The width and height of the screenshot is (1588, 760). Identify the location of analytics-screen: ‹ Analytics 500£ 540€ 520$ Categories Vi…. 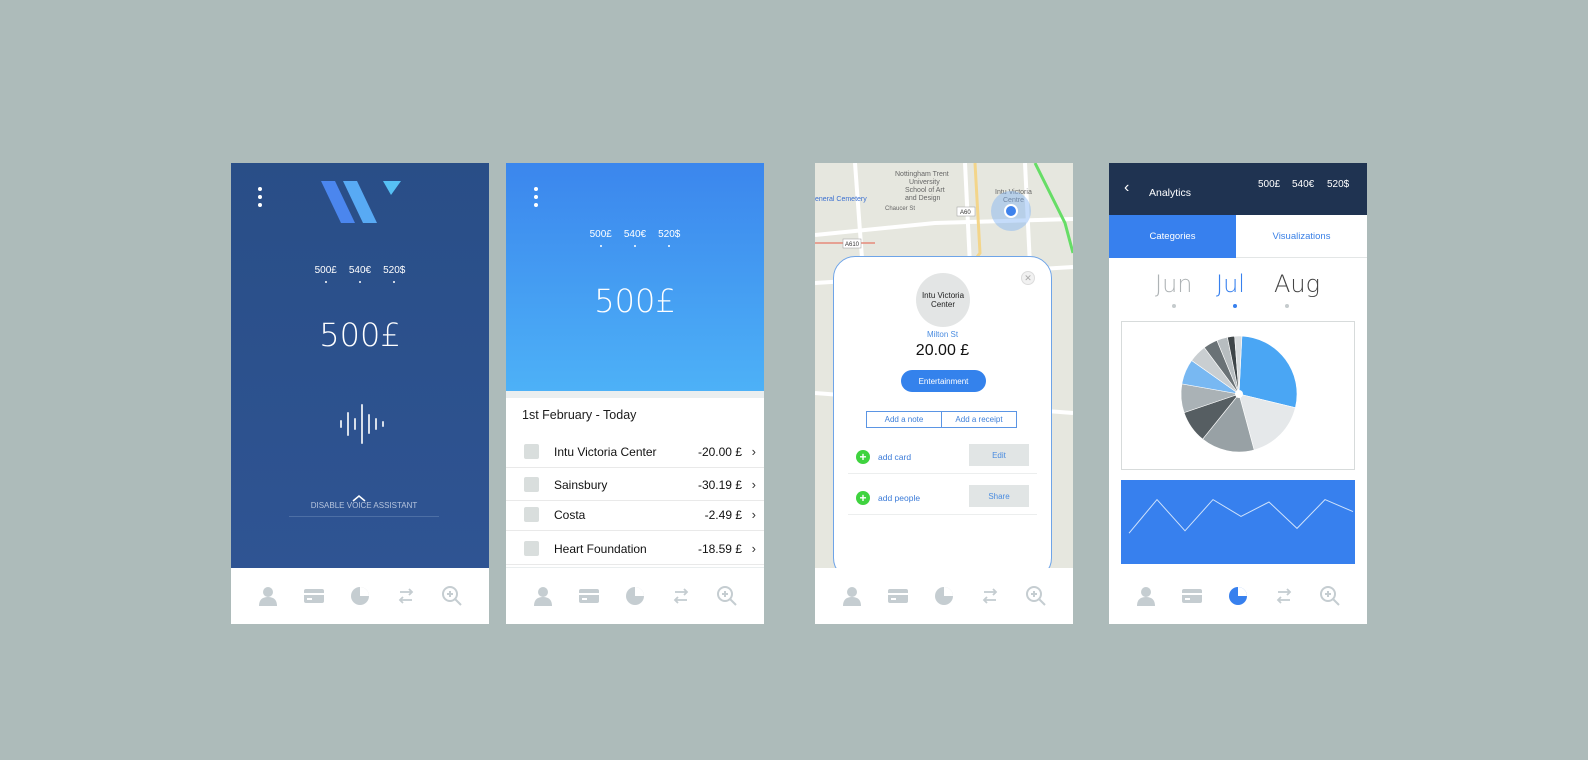
(1238, 393).